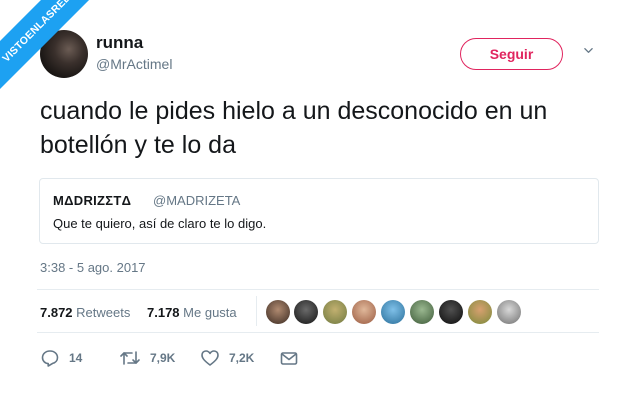  Describe the element at coordinates (76, 358) in the screenshot. I see `reply-count: 14` at that location.